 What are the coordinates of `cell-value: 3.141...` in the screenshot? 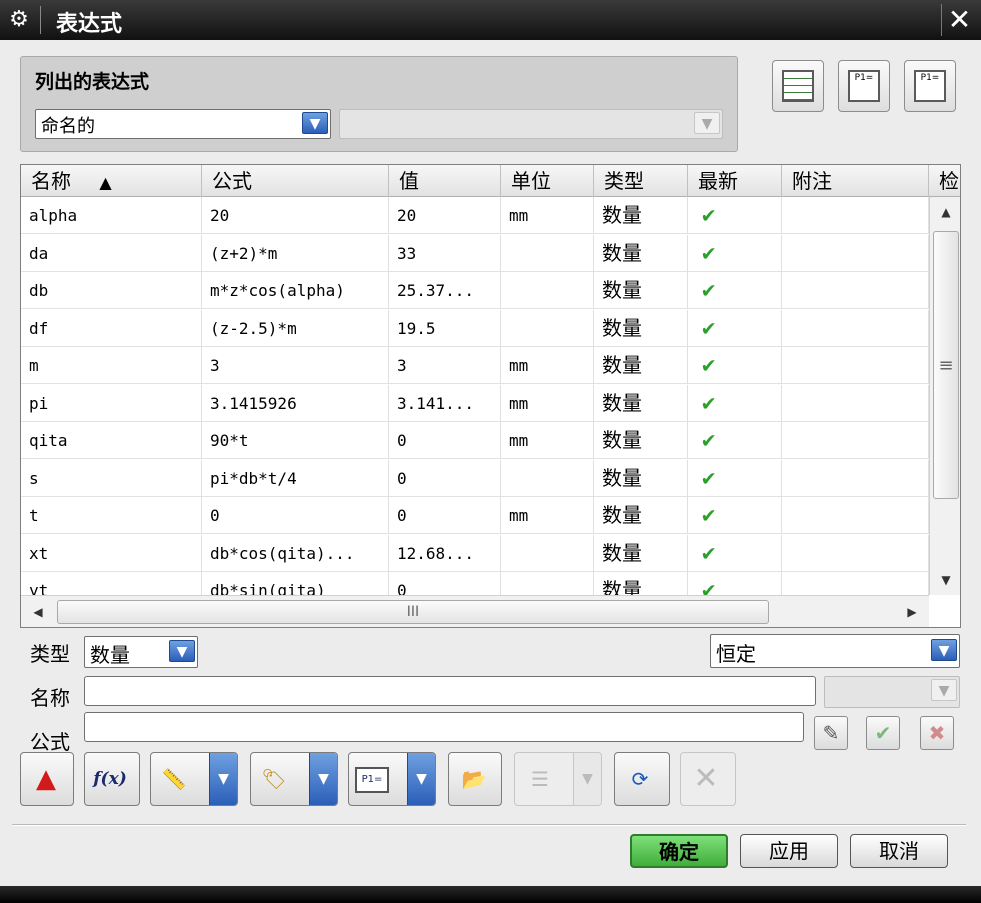 It's located at (445, 403).